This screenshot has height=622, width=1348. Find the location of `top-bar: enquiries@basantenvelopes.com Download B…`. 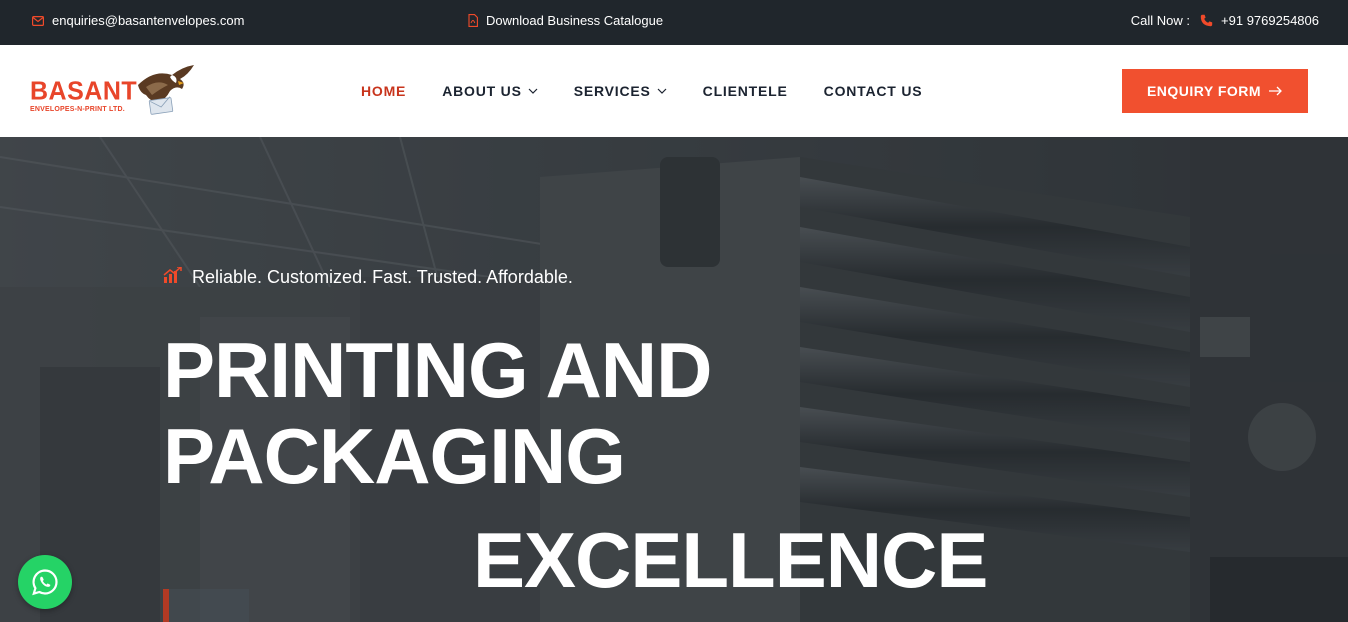

top-bar: enquiries@basantenvelopes.com Download B… is located at coordinates (674, 22).